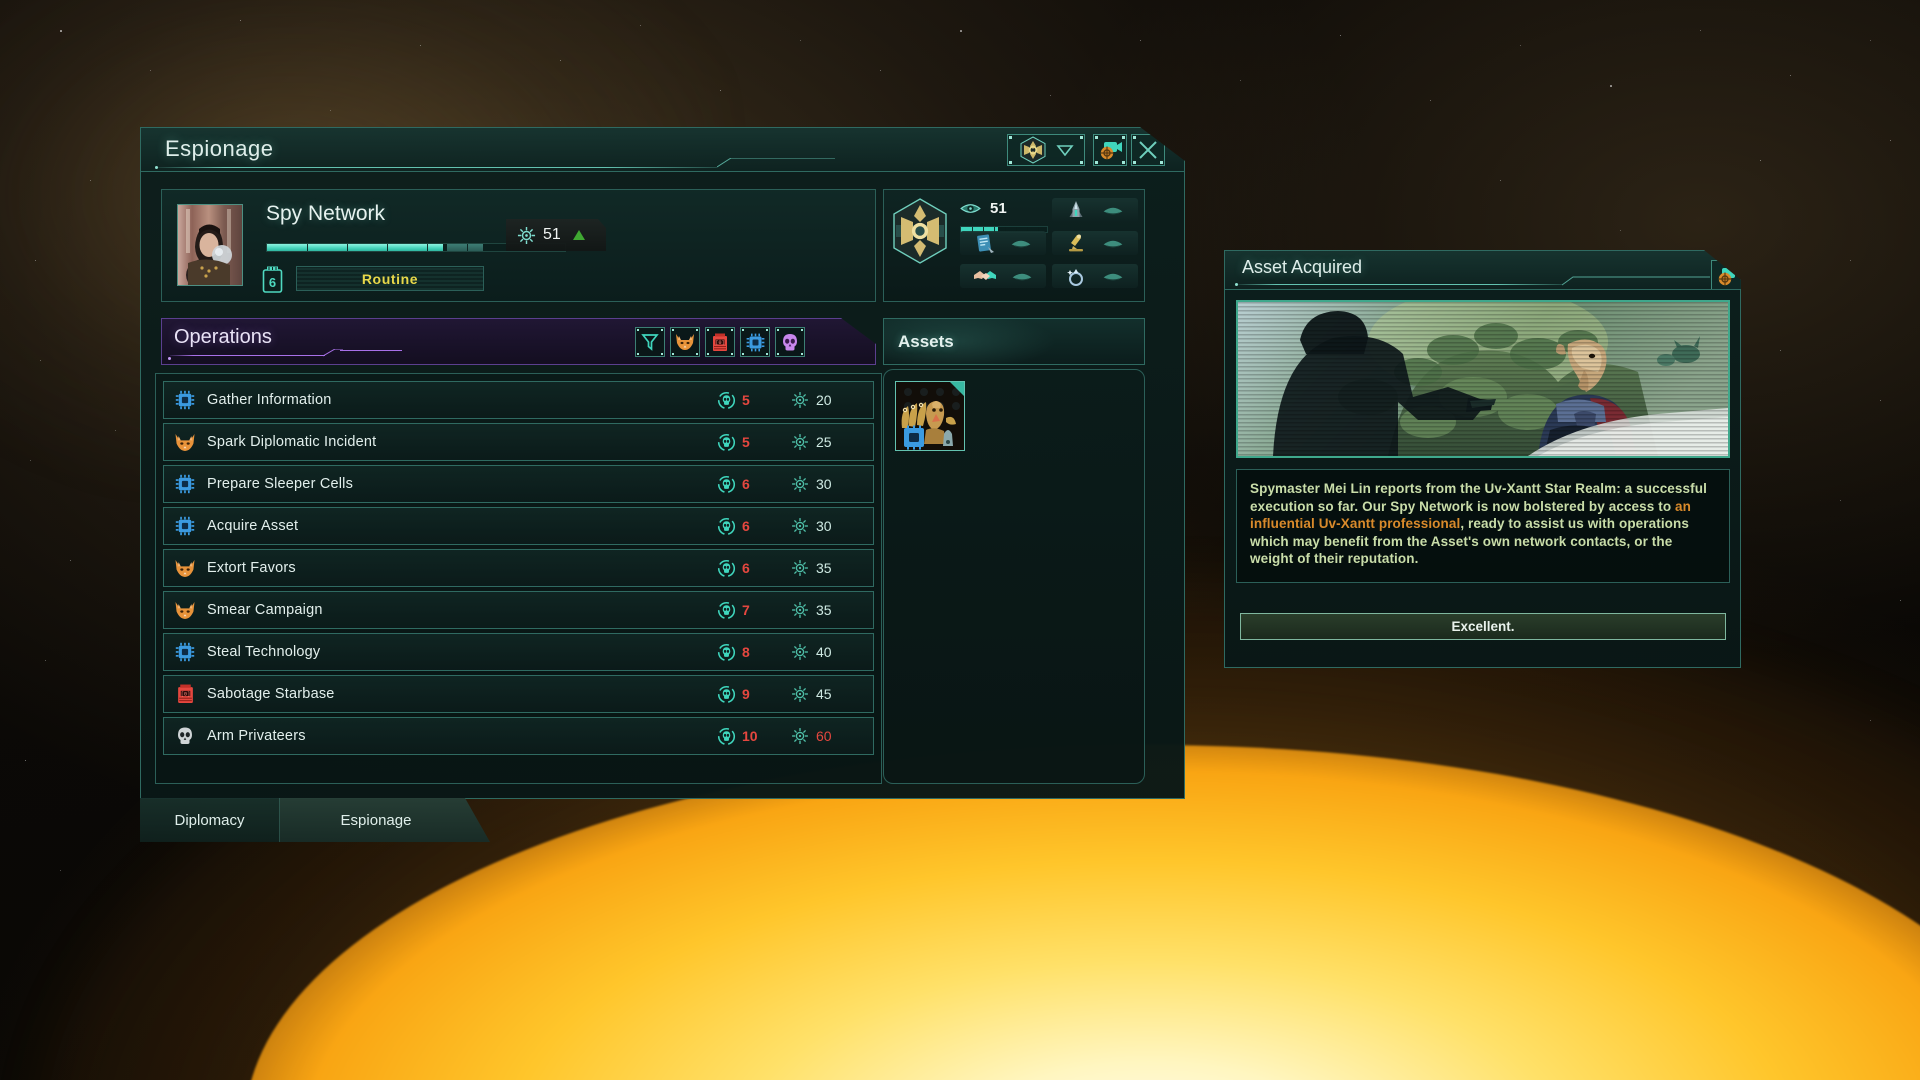 The width and height of the screenshot is (1920, 1080). What do you see at coordinates (518, 484) in the screenshot?
I see `operation-row: Prepare Sleeper Cells 6 30` at bounding box center [518, 484].